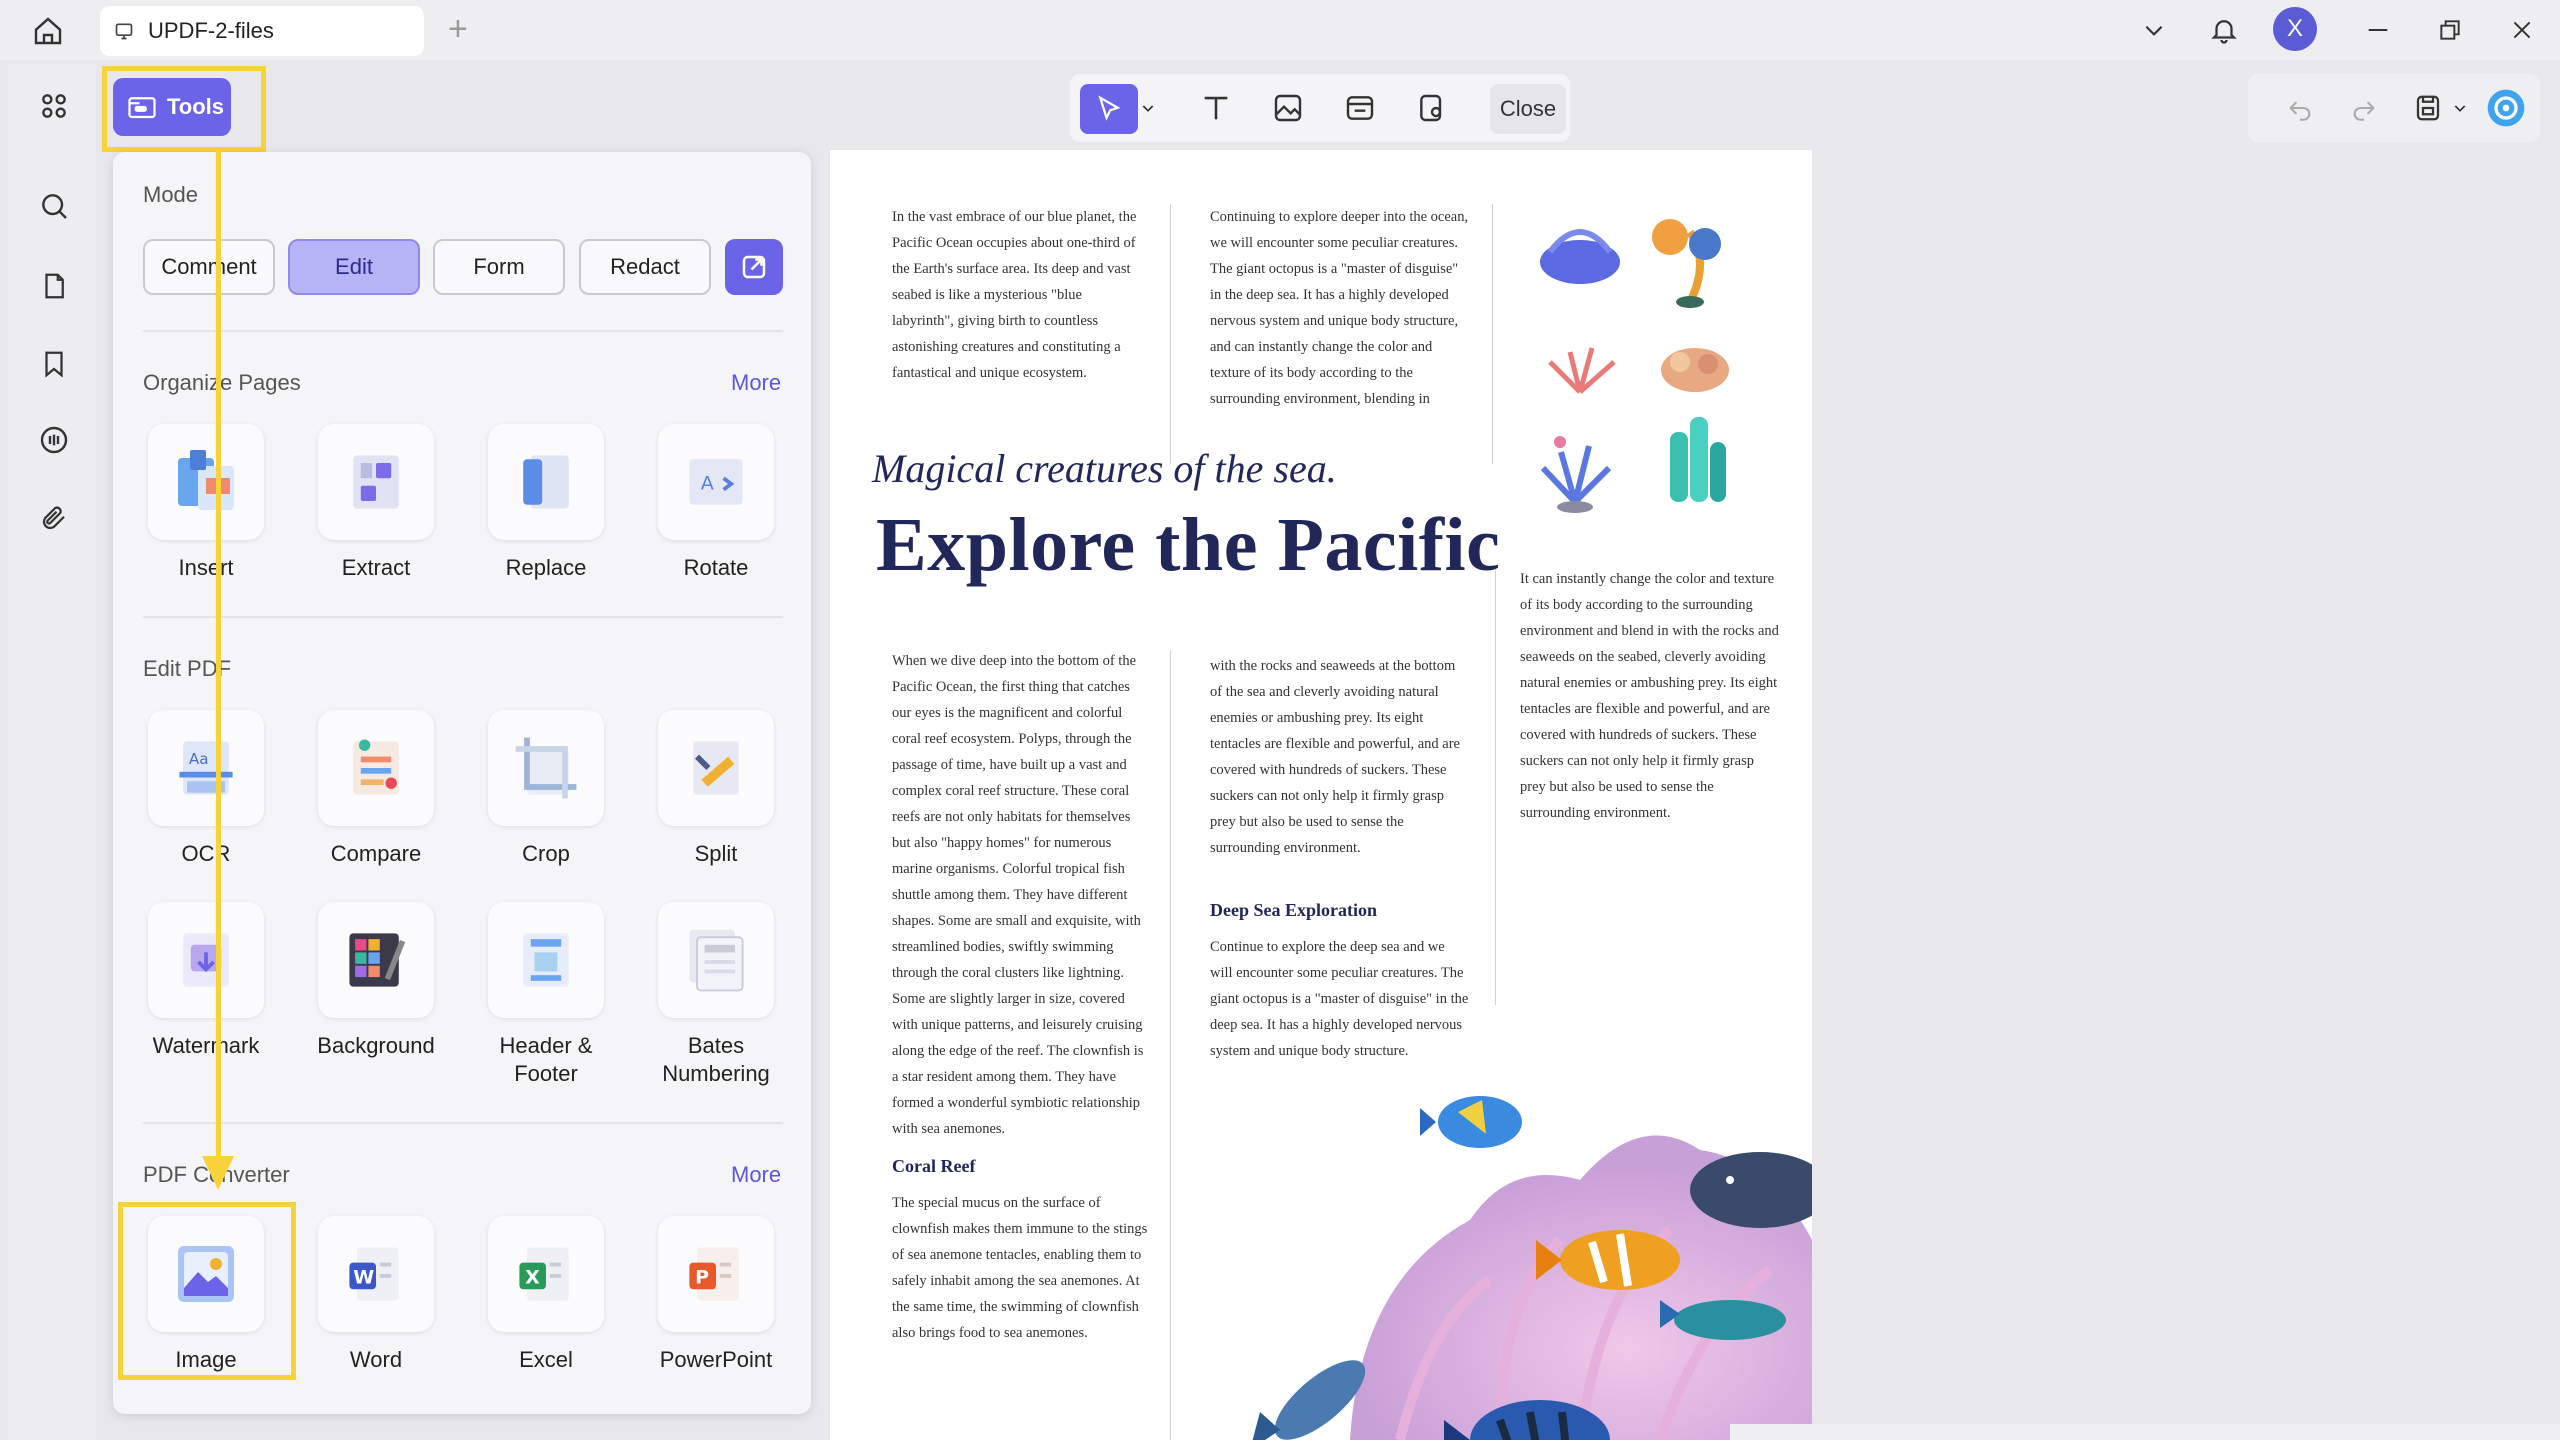  I want to click on tool-label: Rotate, so click(716, 567).